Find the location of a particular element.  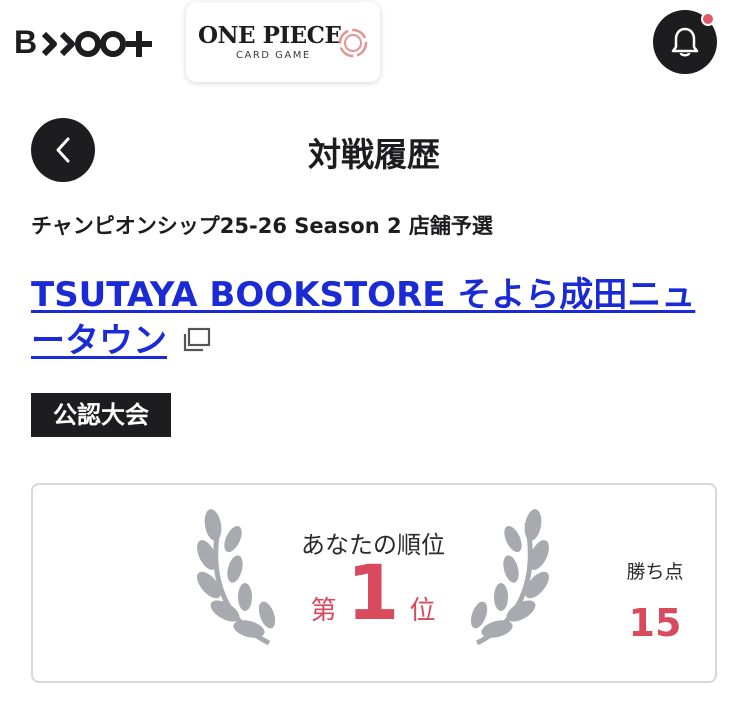

bell-icon is located at coordinates (685, 42).